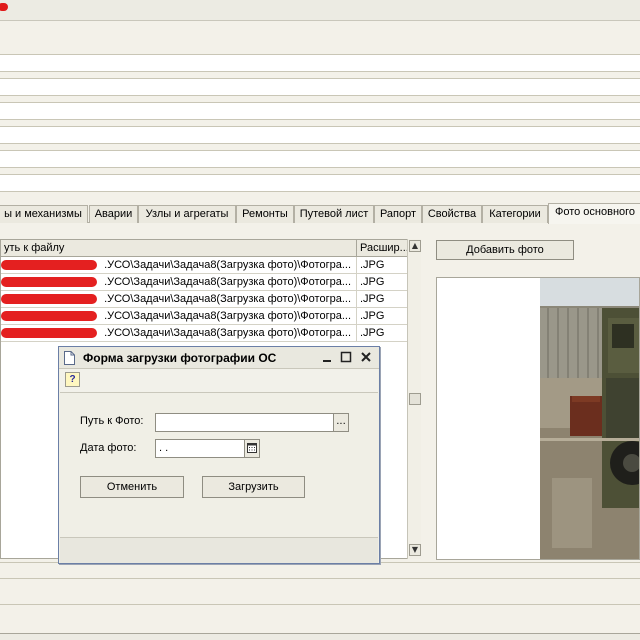 This screenshot has height=640, width=640. What do you see at coordinates (505, 250) in the screenshot?
I see `add-photo-button: Добавить фото` at bounding box center [505, 250].